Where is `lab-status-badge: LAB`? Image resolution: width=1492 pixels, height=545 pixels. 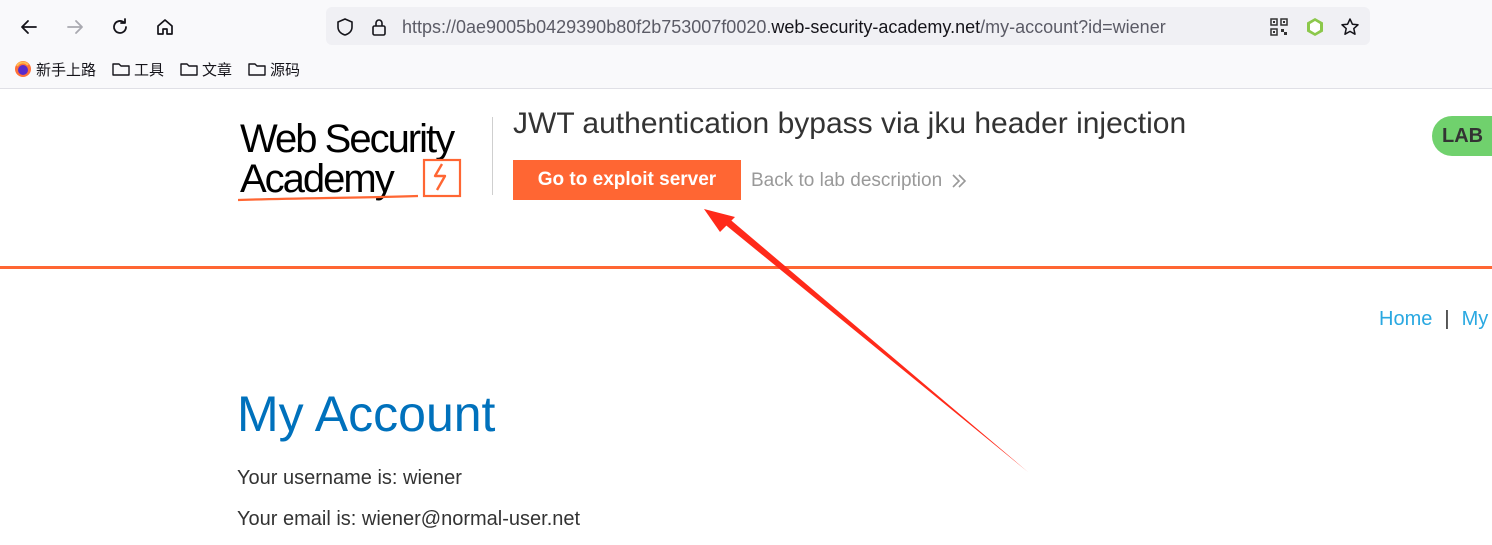
lab-status-badge: LAB is located at coordinates (1462, 136).